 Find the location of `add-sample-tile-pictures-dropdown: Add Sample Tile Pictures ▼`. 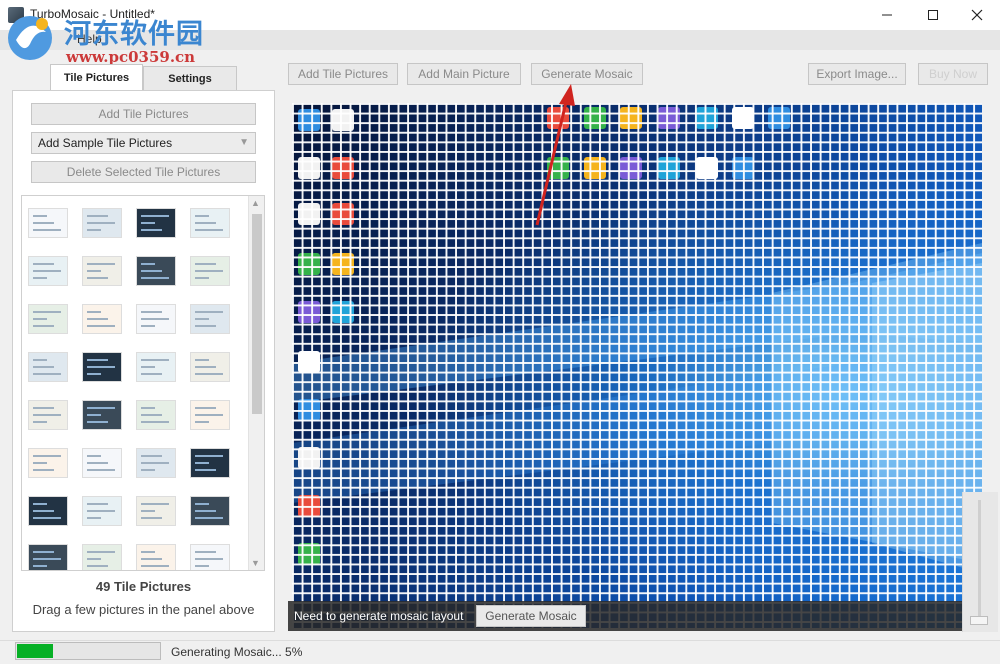

add-sample-tile-pictures-dropdown: Add Sample Tile Pictures ▼ is located at coordinates (143, 143).